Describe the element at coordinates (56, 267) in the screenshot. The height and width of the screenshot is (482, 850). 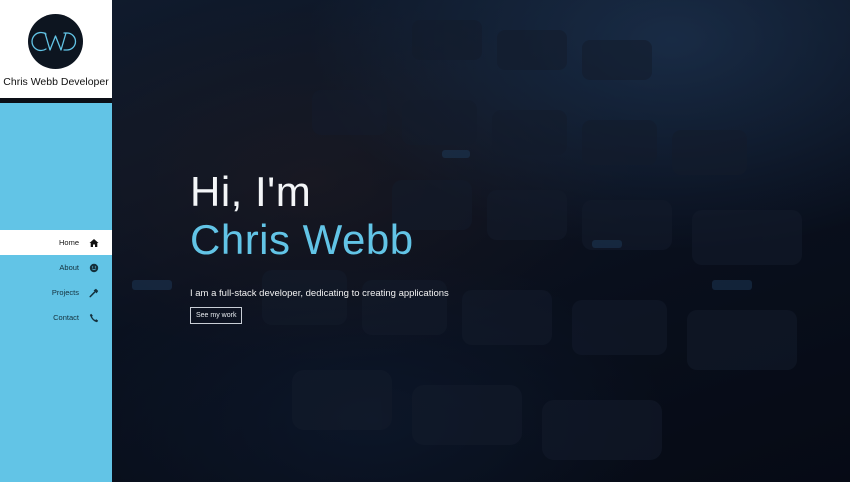
I see `nav-item-about: About` at that location.